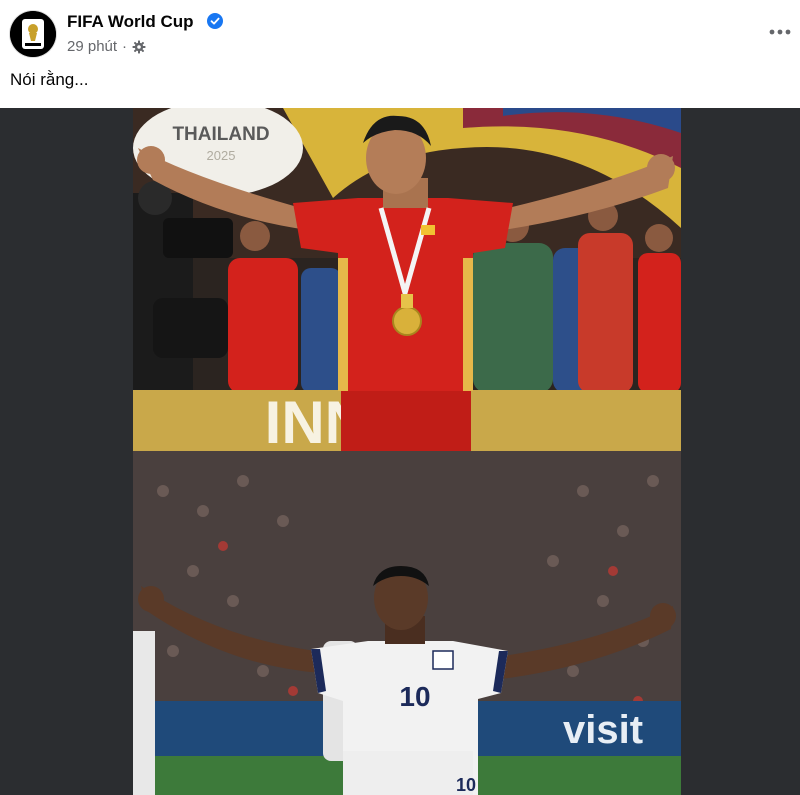 The image size is (800, 795). I want to click on post-header: FIFA World Cup 29 phút ·, so click(400, 32).